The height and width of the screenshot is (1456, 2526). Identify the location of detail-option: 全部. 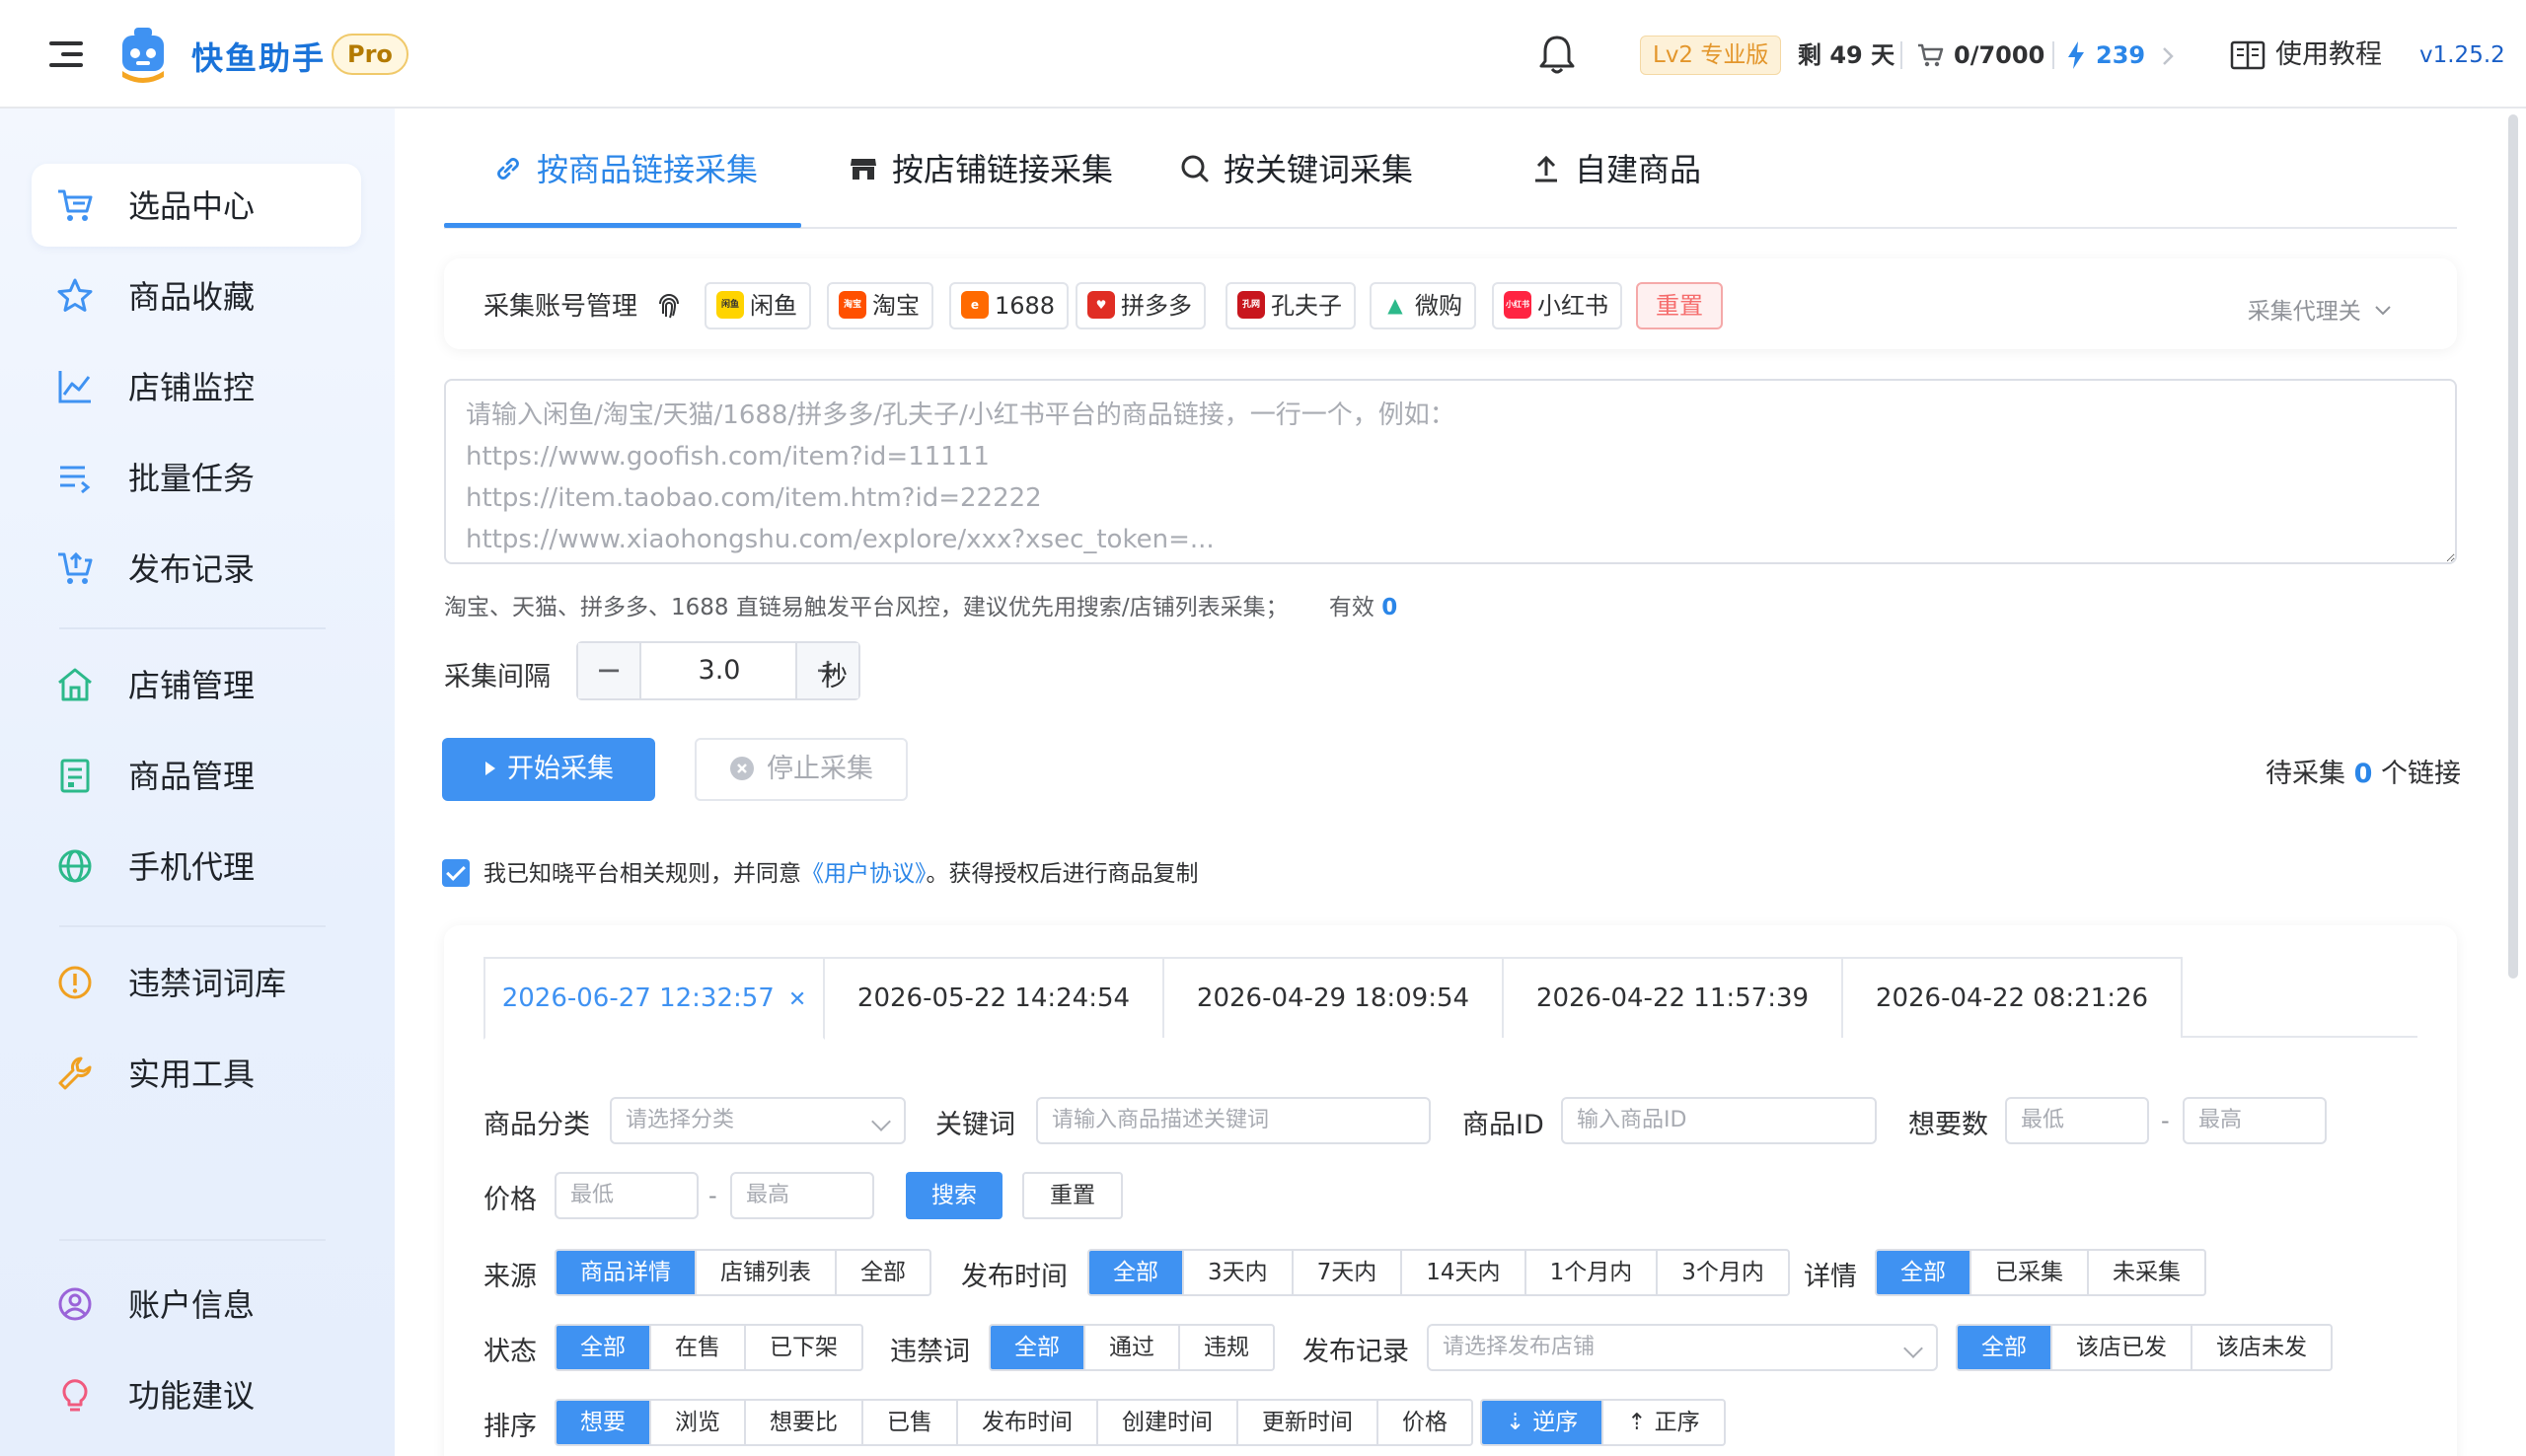
(1924, 1272).